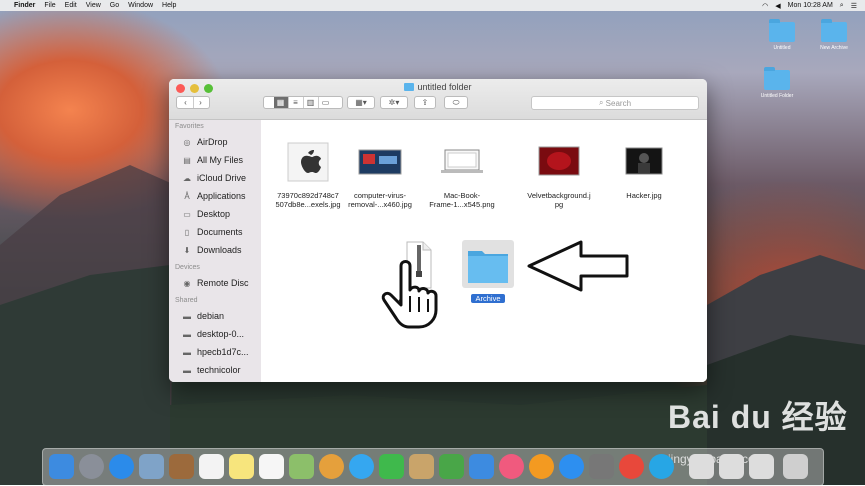  I want to click on file-item: computer-virus-removal-...x460.jpg, so click(380, 175).